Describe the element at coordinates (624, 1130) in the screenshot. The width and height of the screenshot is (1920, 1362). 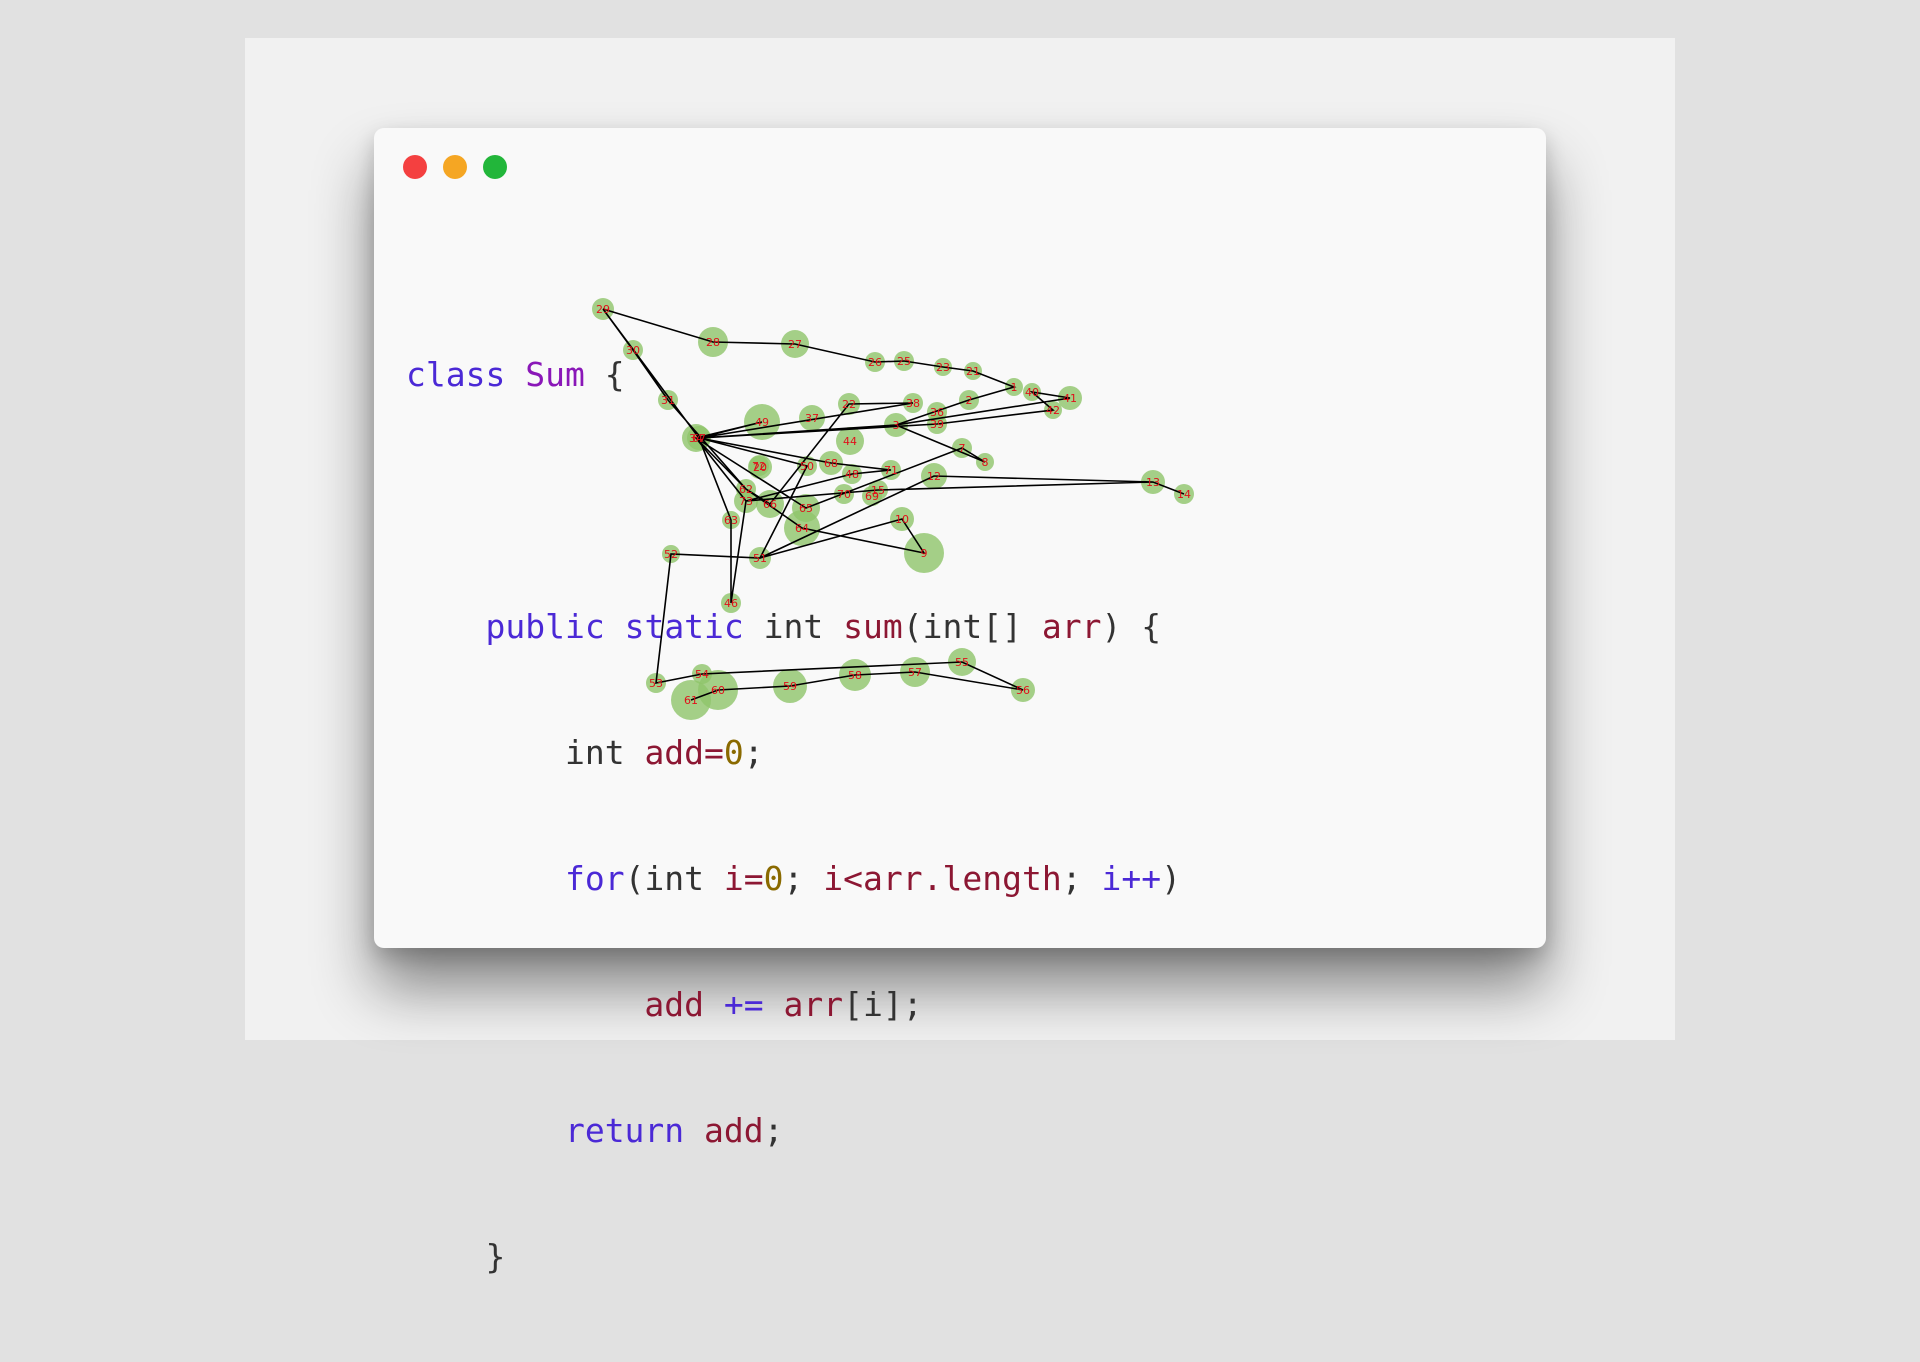
I see `keyword-return: return` at that location.